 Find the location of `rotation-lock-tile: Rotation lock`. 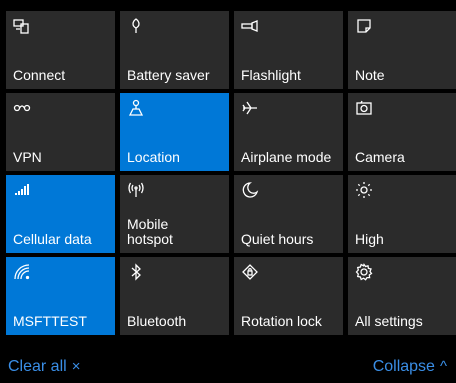

rotation-lock-tile: Rotation lock is located at coordinates (288, 296).